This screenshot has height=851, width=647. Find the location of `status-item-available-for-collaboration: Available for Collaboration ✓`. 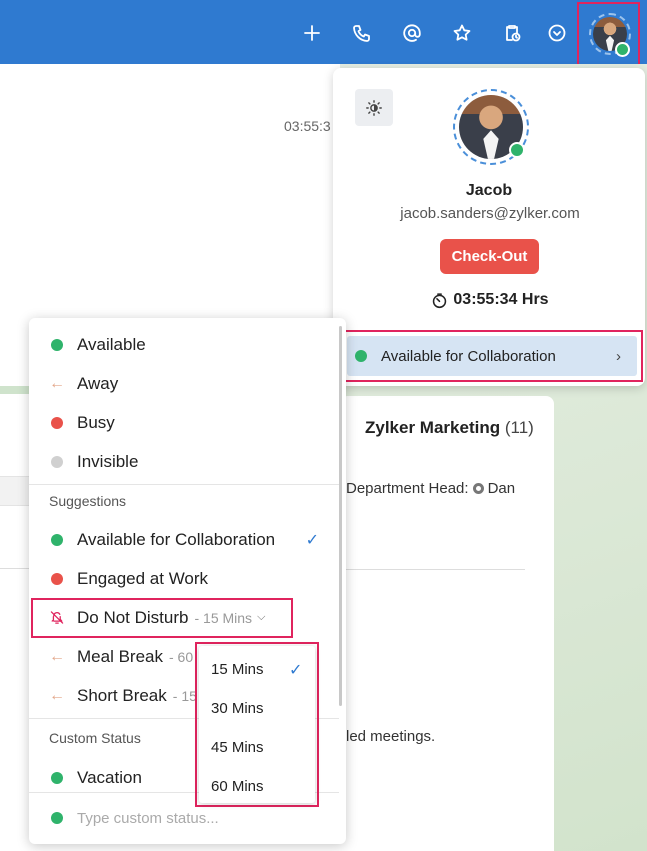

status-item-available-for-collaboration: Available for Collaboration ✓ is located at coordinates (184, 539).